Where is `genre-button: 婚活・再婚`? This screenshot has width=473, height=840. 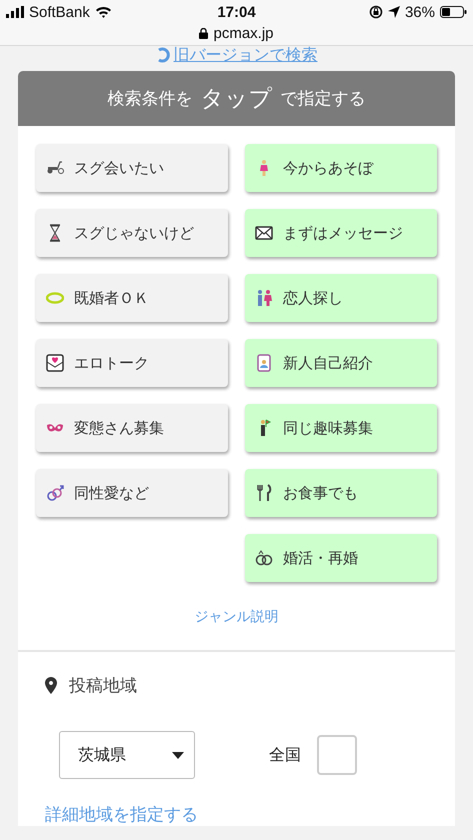 genre-button: 婚活・再婚 is located at coordinates (341, 558).